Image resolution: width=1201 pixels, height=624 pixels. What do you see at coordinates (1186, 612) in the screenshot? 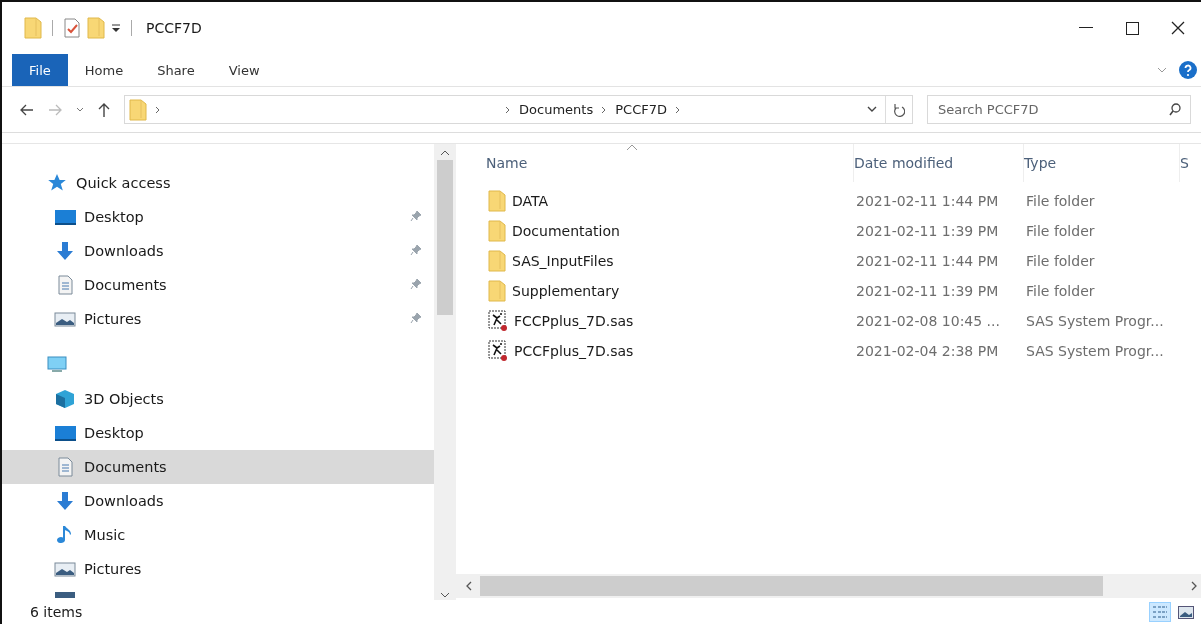
I see `large-icons-view-icon` at bounding box center [1186, 612].